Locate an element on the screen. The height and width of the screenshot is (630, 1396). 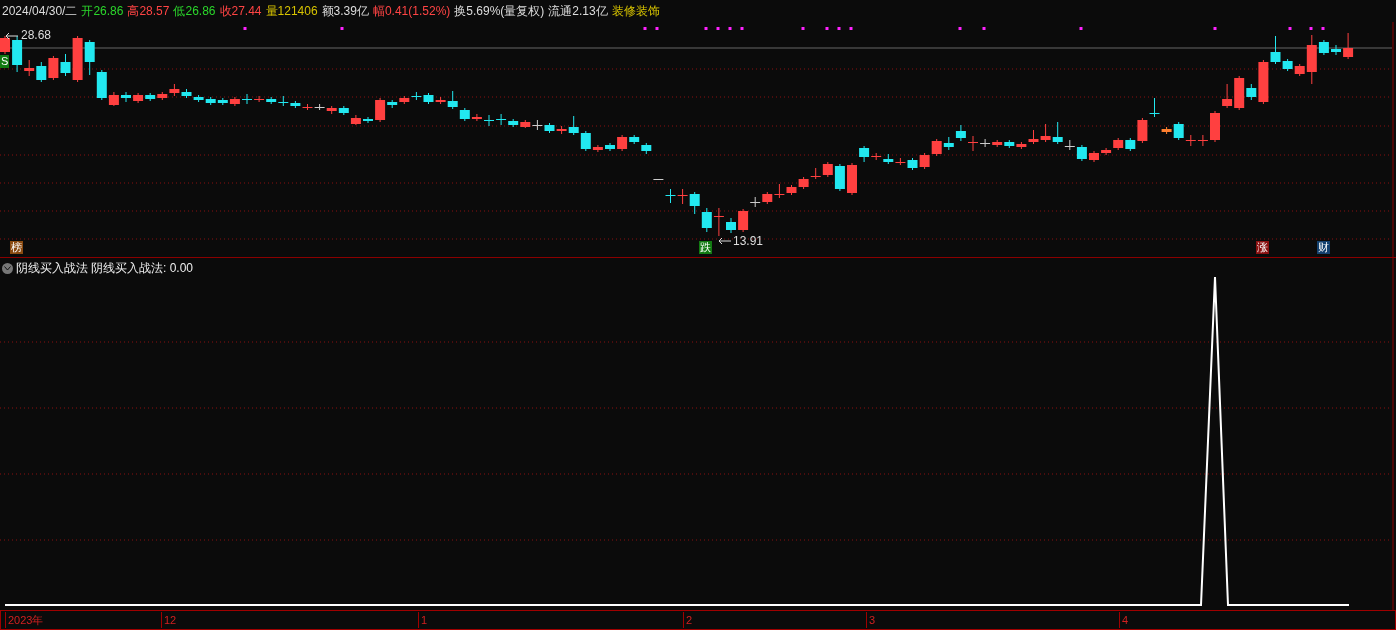
axis-label: 2 is located at coordinates (688, 620).